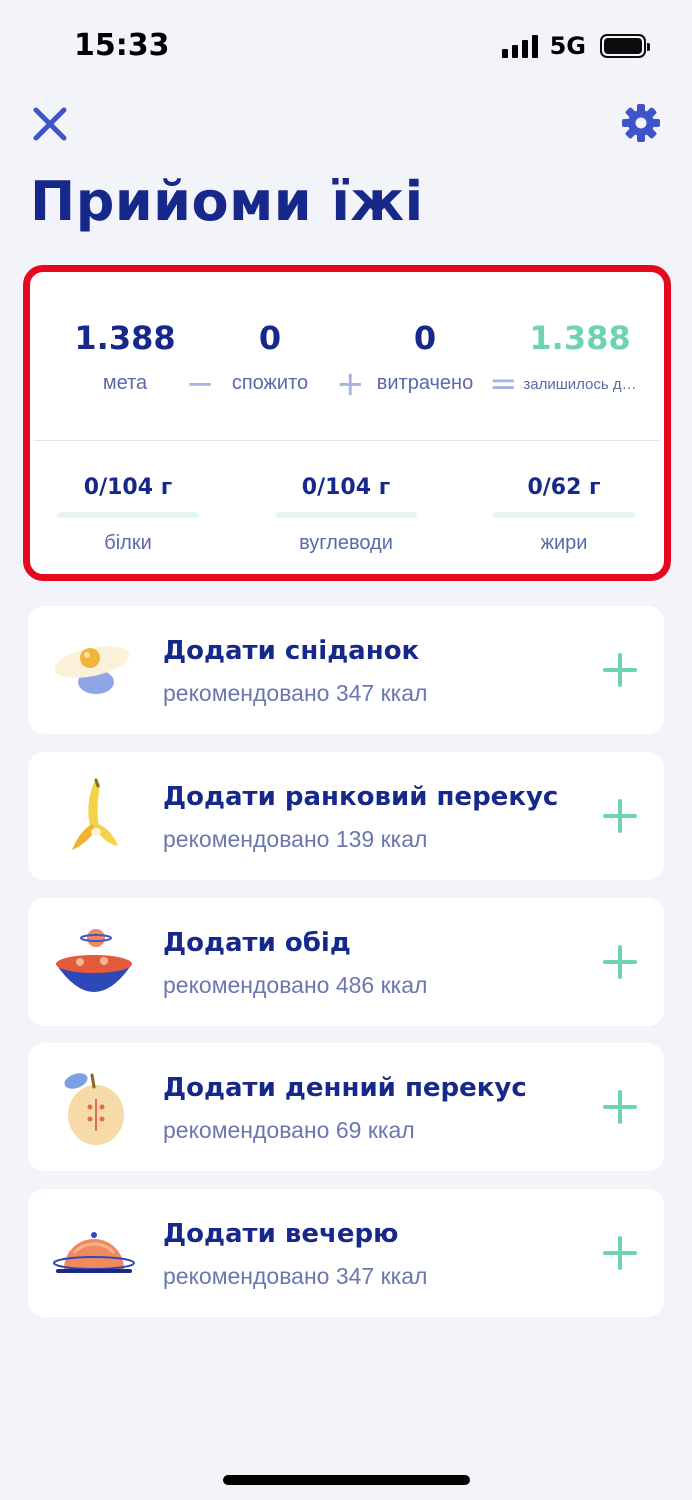  Describe the element at coordinates (347, 440) in the screenshot. I see `divider` at that location.